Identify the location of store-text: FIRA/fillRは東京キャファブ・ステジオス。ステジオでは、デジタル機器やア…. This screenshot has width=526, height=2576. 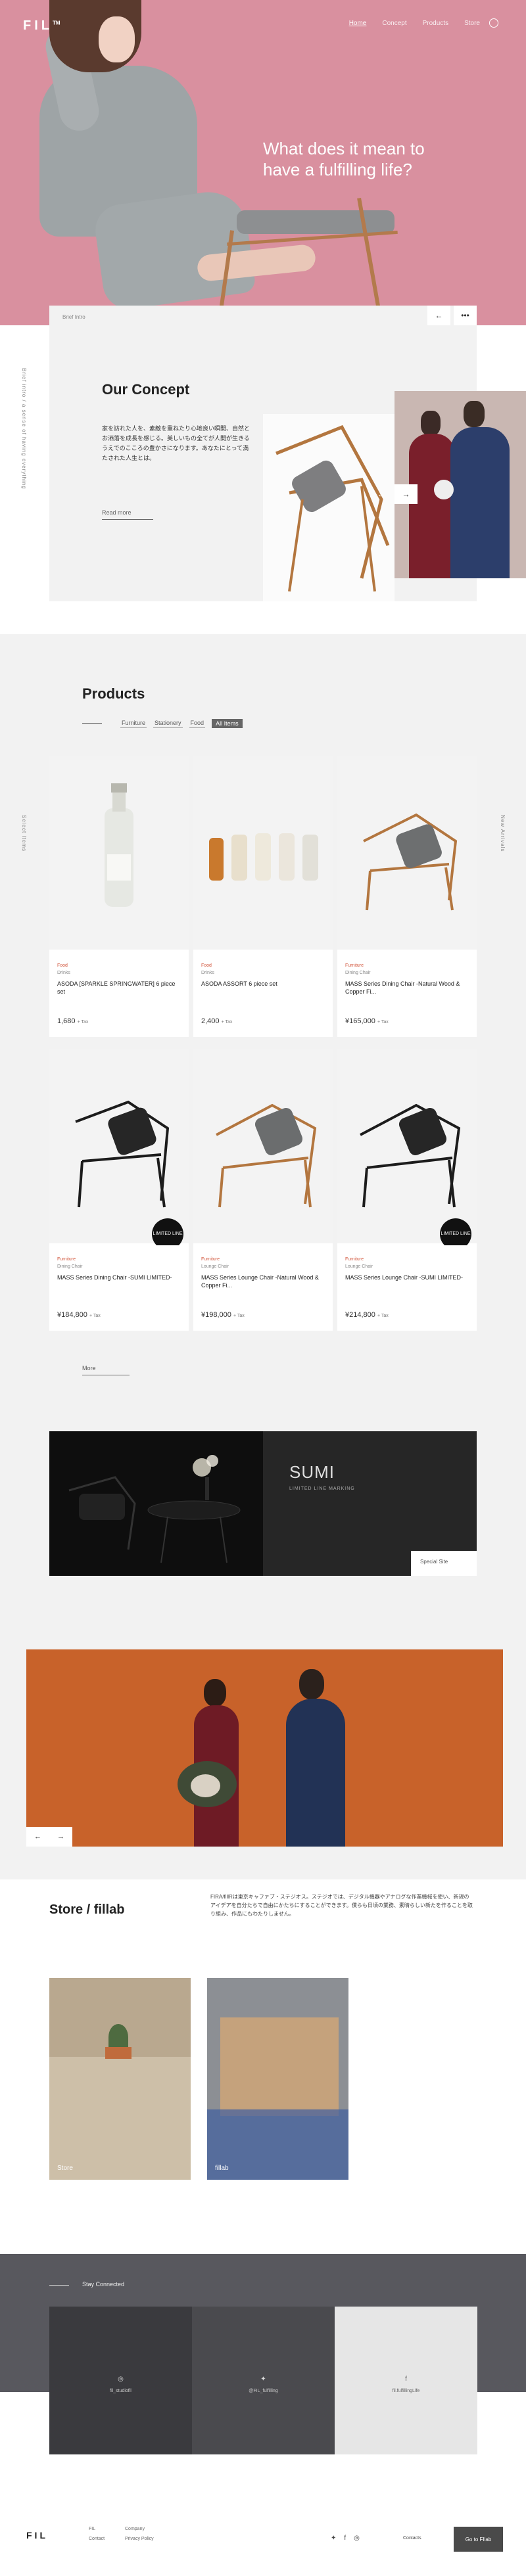
(341, 1906).